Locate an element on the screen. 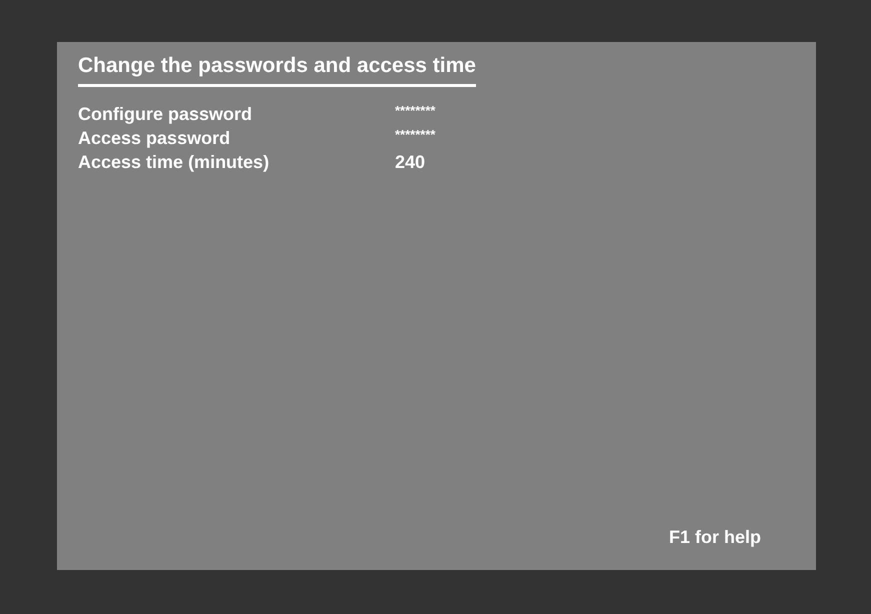 The image size is (871, 614). field-label: Configure password is located at coordinates (165, 114).